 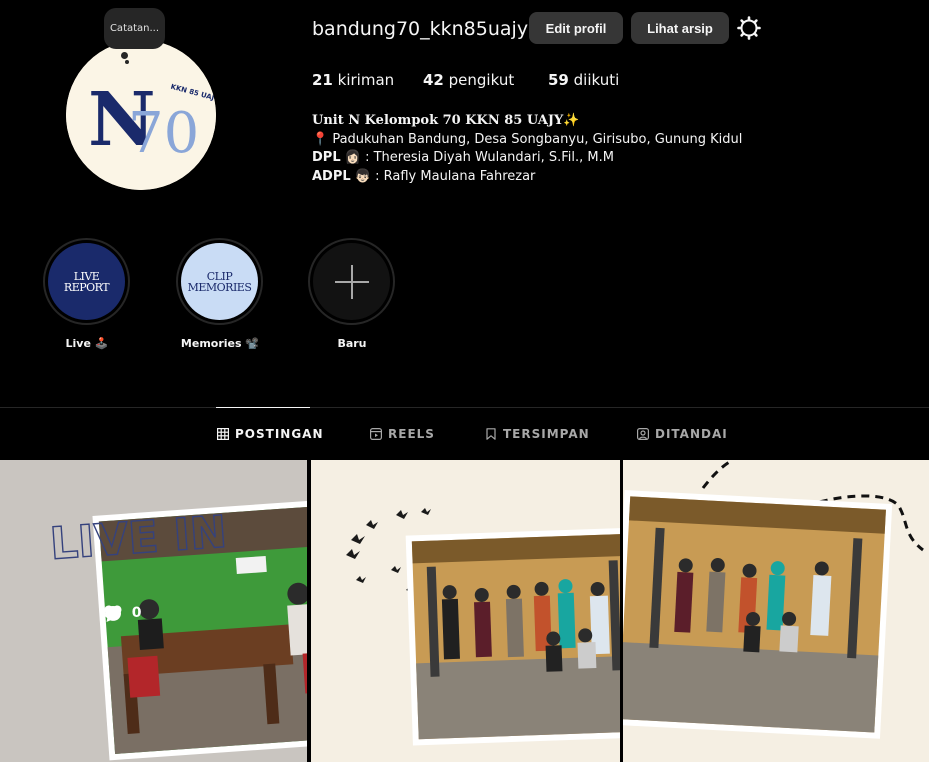 I want to click on highlight-label: Live 🕹️, so click(x=87, y=343).